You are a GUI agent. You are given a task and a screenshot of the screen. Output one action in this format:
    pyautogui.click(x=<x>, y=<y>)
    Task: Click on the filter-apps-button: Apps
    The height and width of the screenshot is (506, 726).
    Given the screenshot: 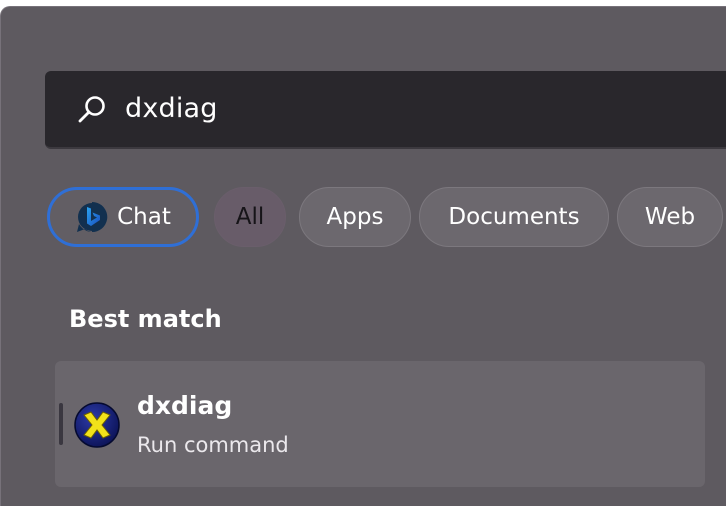 What is the action you would take?
    pyautogui.click(x=355, y=217)
    